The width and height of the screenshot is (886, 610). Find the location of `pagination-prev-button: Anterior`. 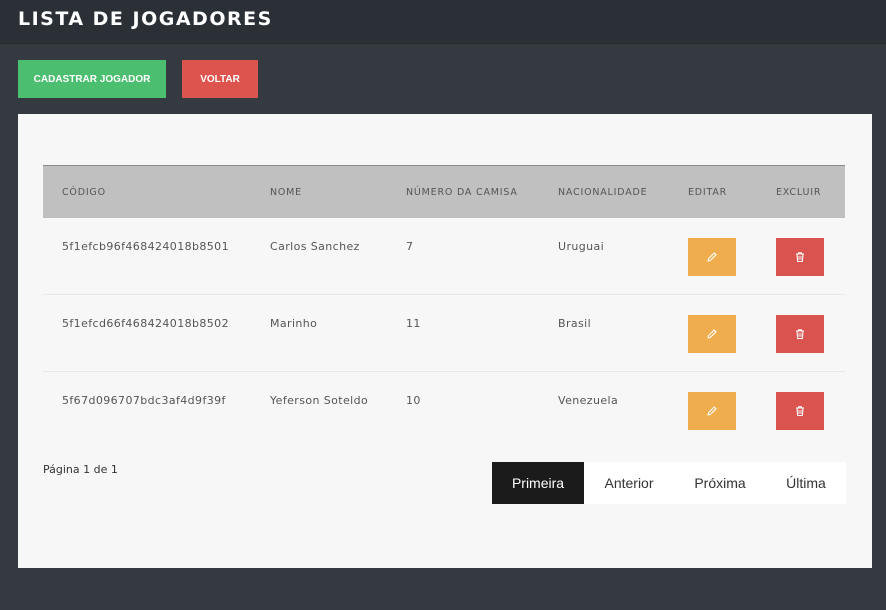

pagination-prev-button: Anterior is located at coordinates (629, 483).